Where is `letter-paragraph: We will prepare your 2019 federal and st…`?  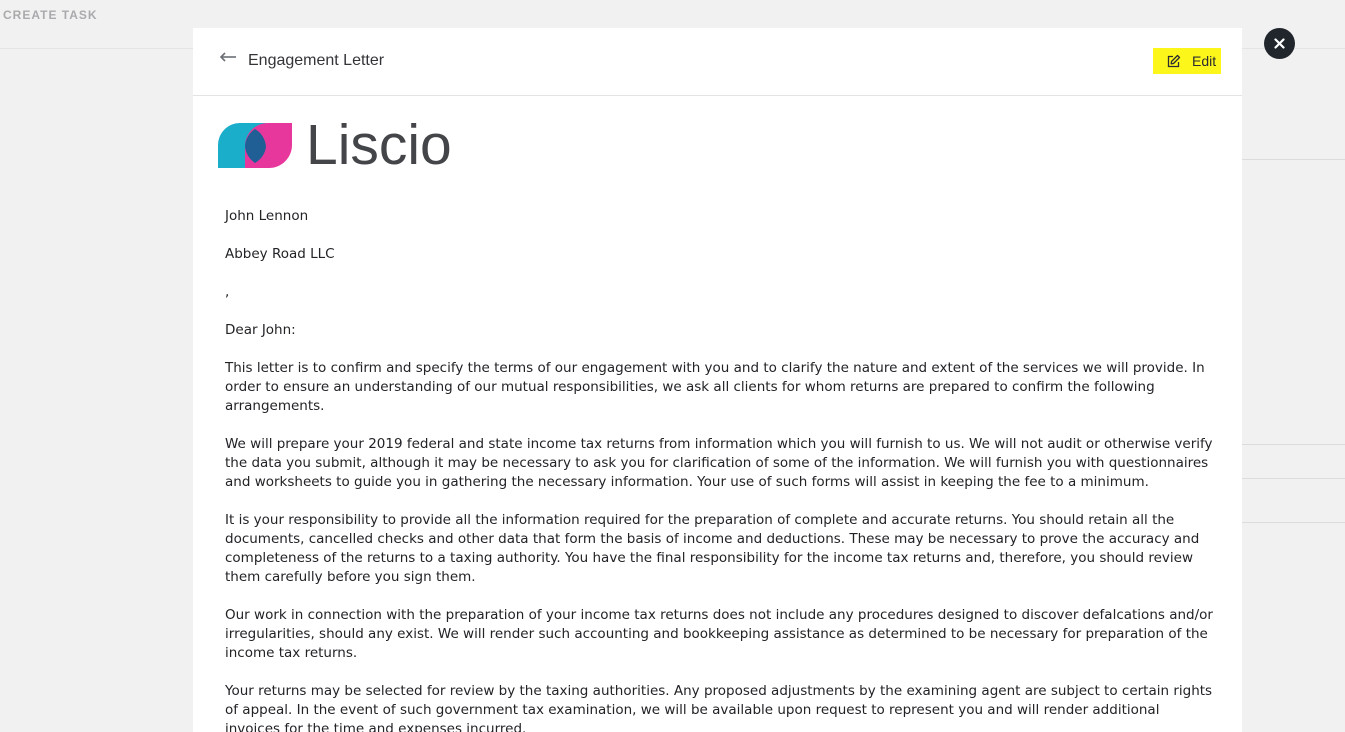
letter-paragraph: We will prepare your 2019 federal and st… is located at coordinates (719, 463).